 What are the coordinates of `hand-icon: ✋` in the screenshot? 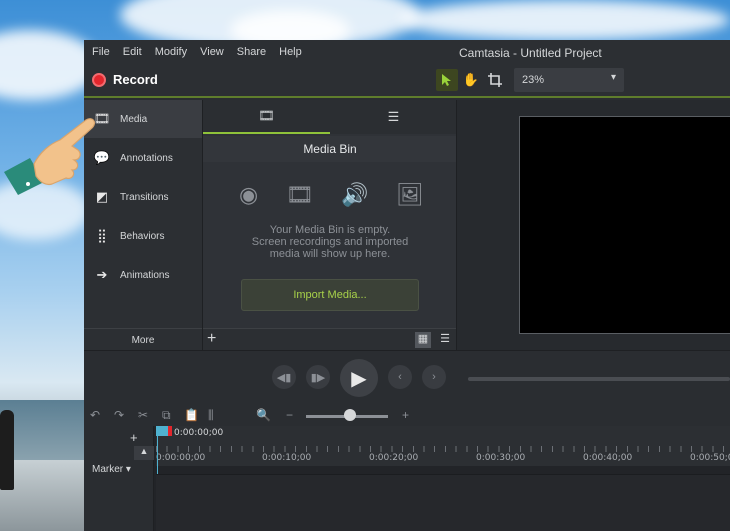 It's located at (471, 79).